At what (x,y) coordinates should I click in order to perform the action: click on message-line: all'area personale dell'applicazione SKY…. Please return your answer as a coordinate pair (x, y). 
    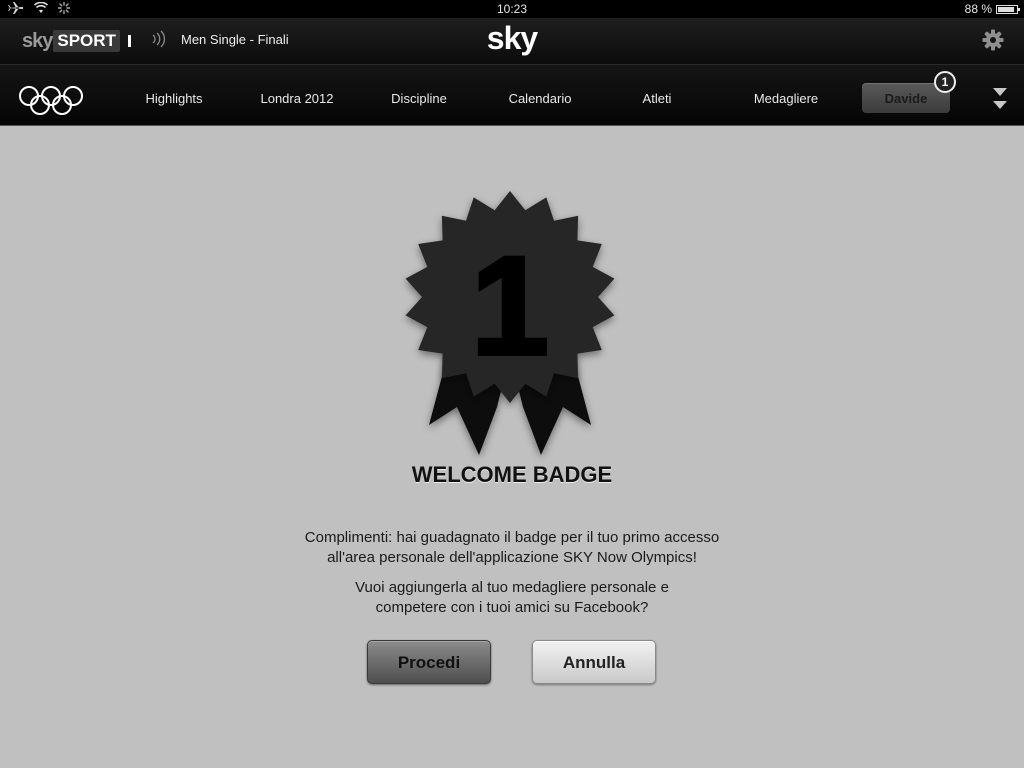
    Looking at the image, I should click on (512, 557).